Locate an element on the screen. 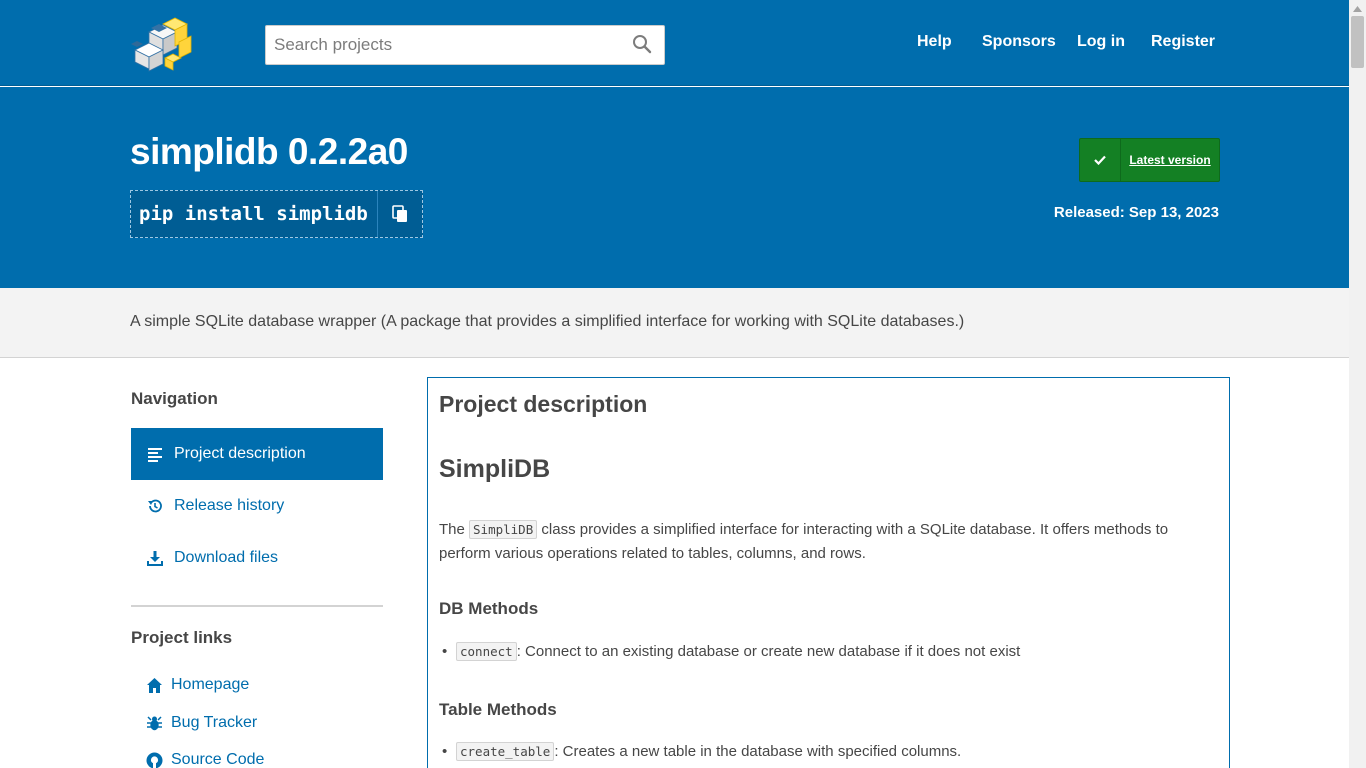 This screenshot has height=768, width=1366. pypi-cubes-logo-icon is located at coordinates (161, 44).